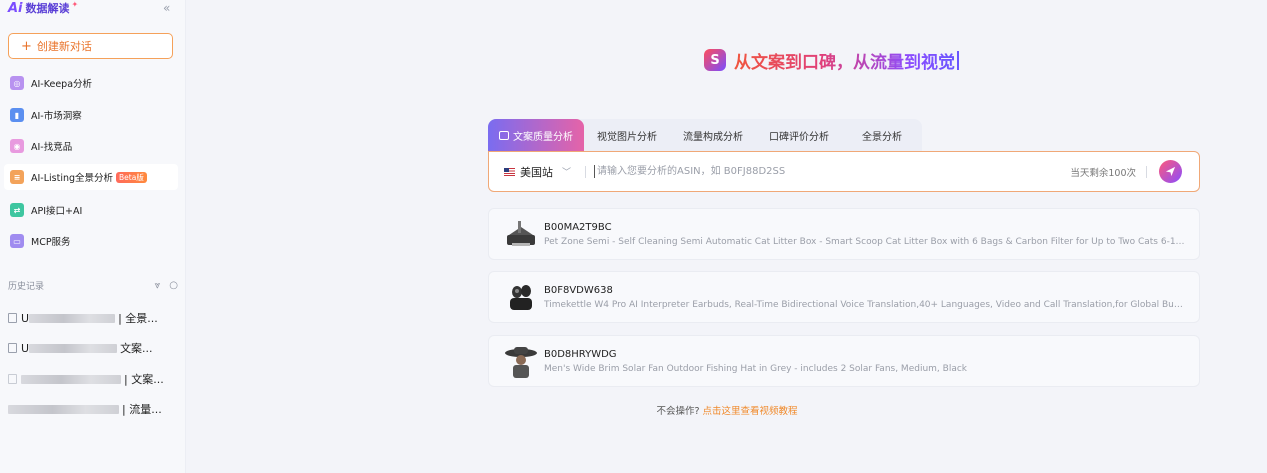 The image size is (1267, 473). I want to click on app-logo: Ai 数据解读 ✦, so click(43, 8).